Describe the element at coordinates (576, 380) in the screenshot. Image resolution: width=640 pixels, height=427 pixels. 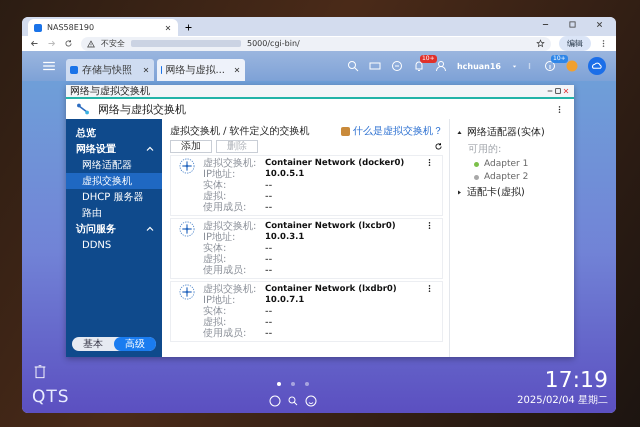
I see `clock-time: 17:19` at that location.